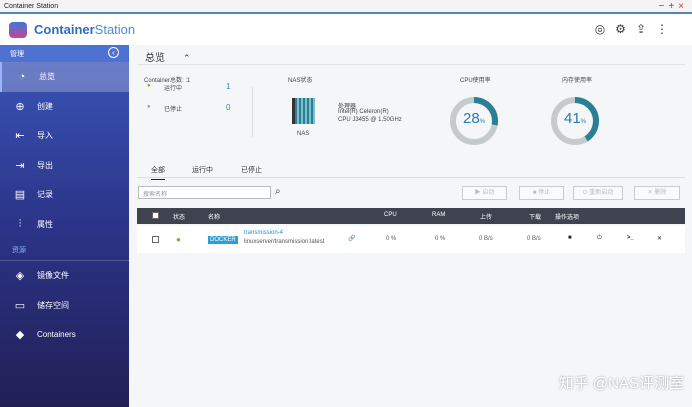 The image size is (692, 407). What do you see at coordinates (113, 52) in the screenshot?
I see `collapse-sidebar-icon: ‹` at bounding box center [113, 52].